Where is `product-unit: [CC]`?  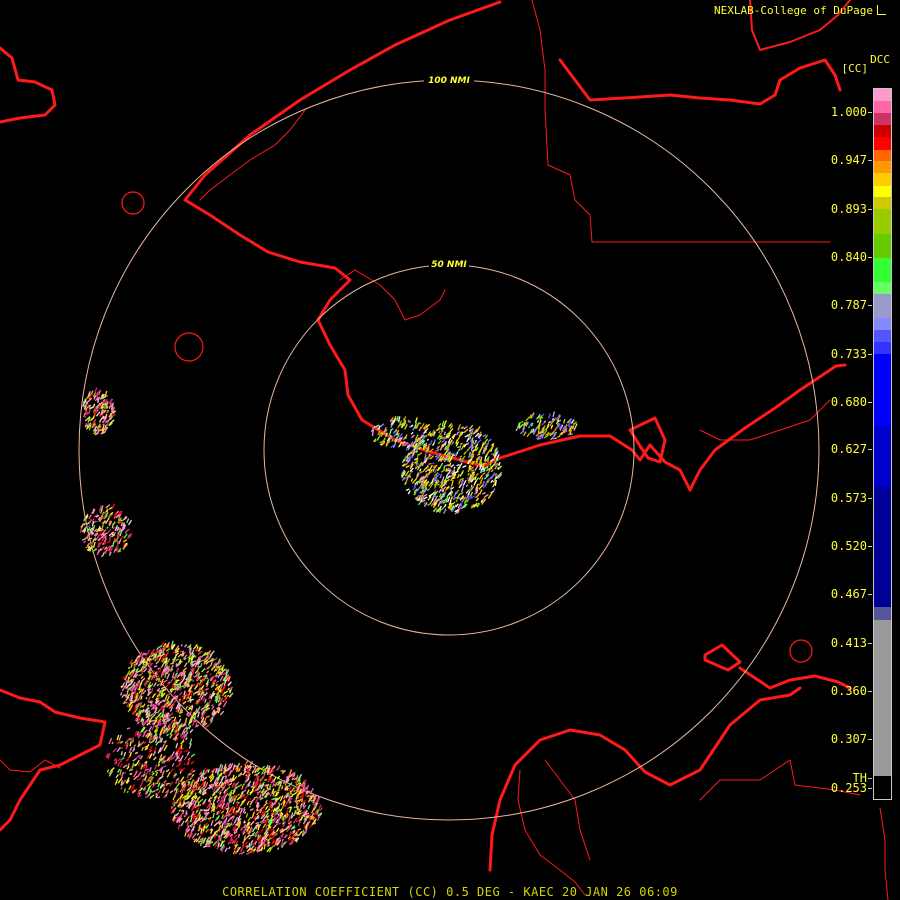
product-unit: [CC] is located at coordinates (855, 68).